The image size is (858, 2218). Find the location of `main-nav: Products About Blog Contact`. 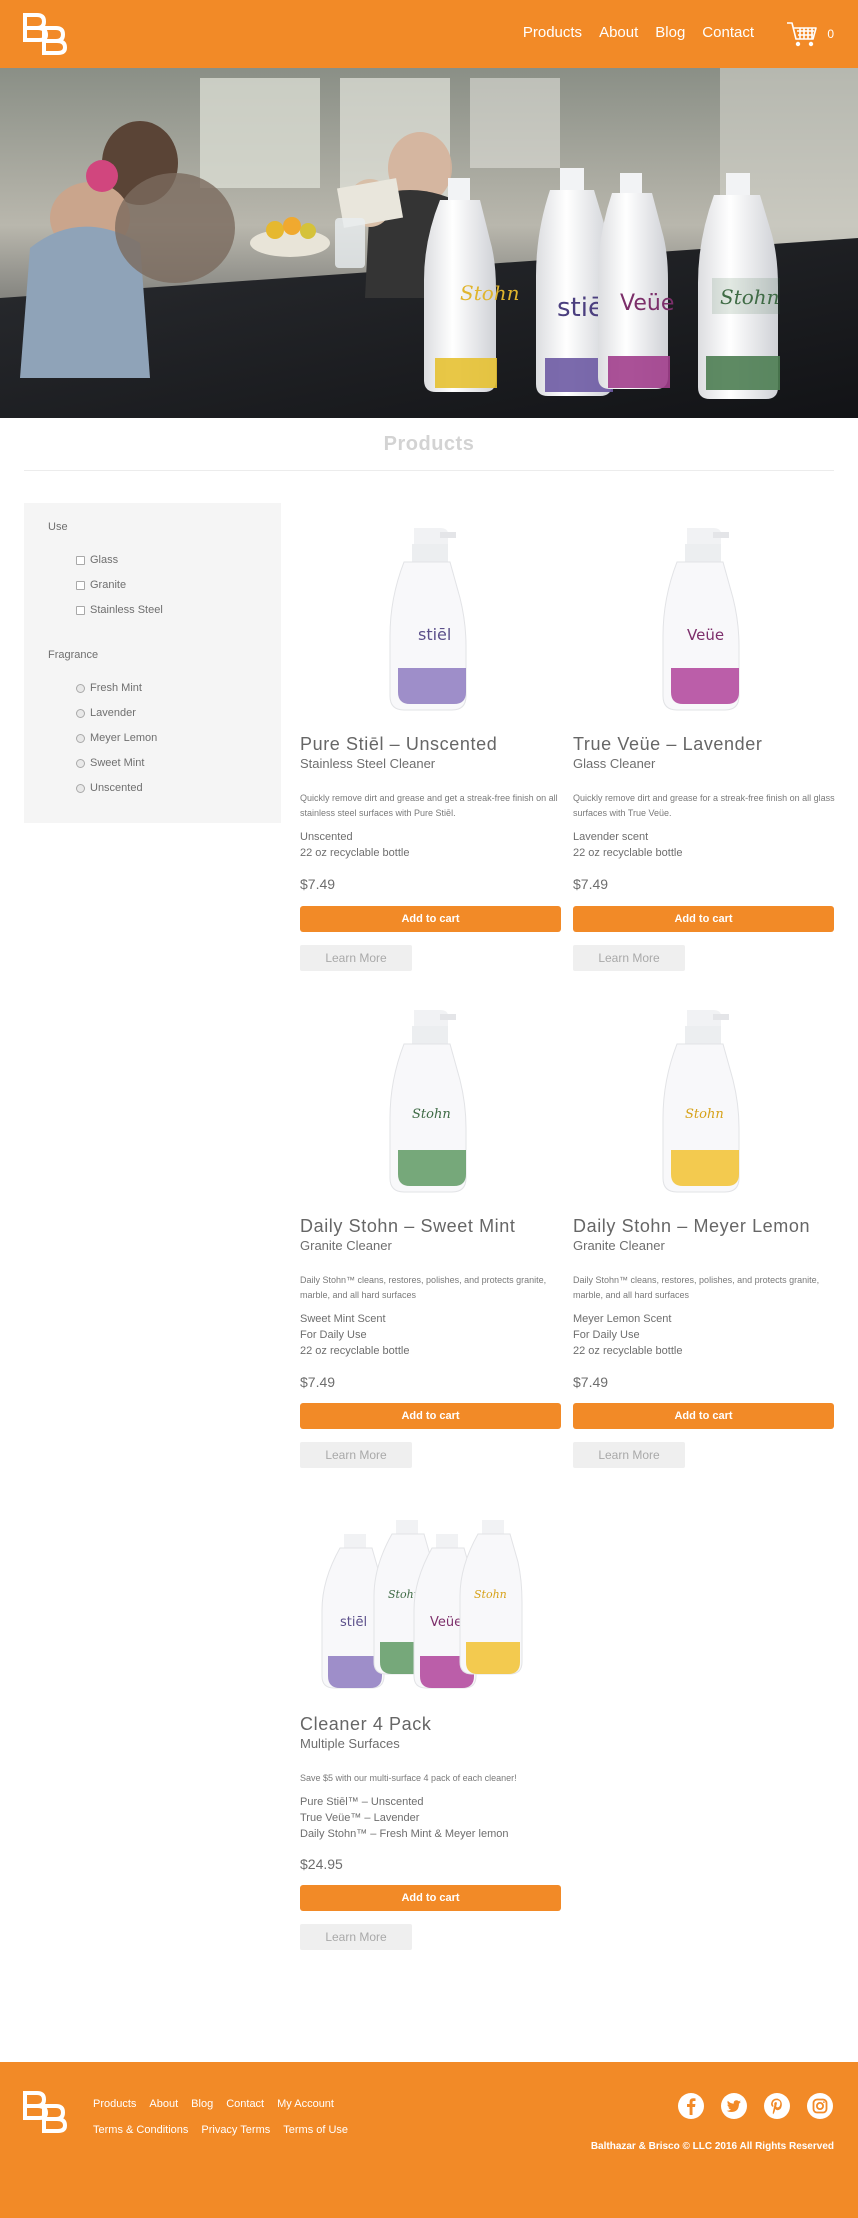

main-nav: Products About Blog Contact is located at coordinates (638, 32).